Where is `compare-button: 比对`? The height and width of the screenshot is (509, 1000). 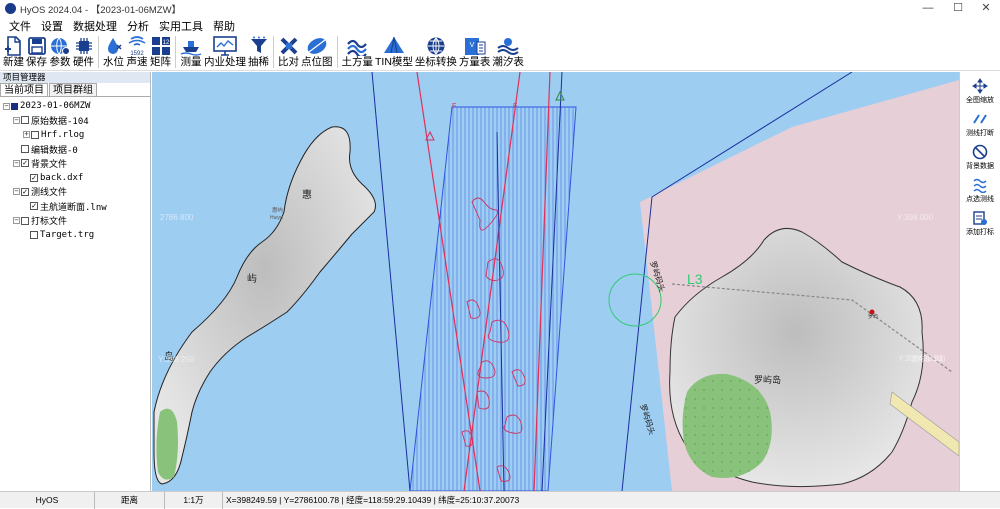 compare-button: 比对 is located at coordinates (288, 51).